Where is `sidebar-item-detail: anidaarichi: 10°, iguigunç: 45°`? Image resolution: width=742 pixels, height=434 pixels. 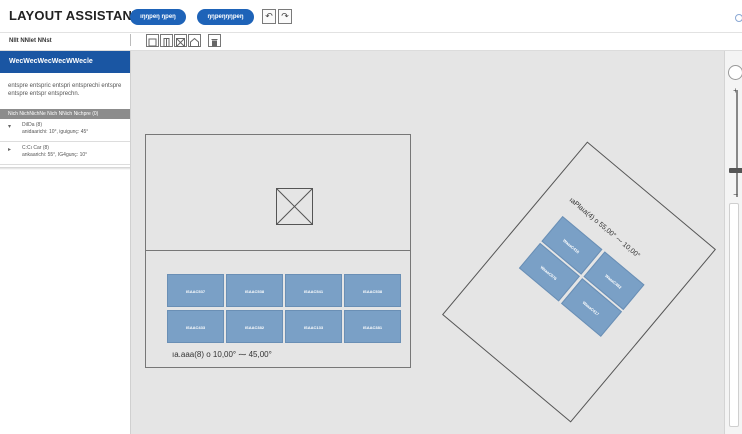
sidebar-item-detail: anidaarichi: 10°, iguigunç: 45° is located at coordinates (55, 132).